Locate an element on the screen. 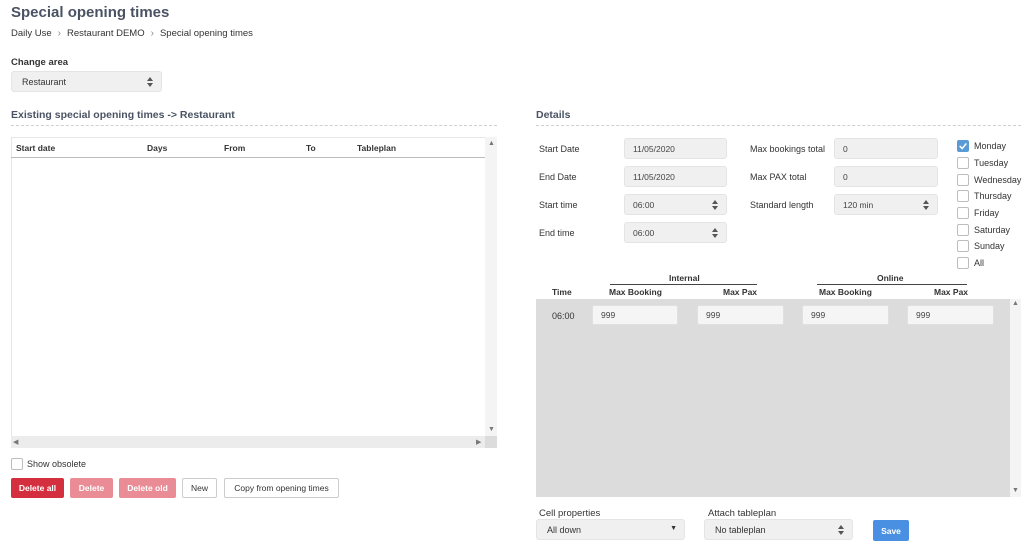 The width and height of the screenshot is (1024, 546). end-time-value: 06:00 is located at coordinates (644, 232).